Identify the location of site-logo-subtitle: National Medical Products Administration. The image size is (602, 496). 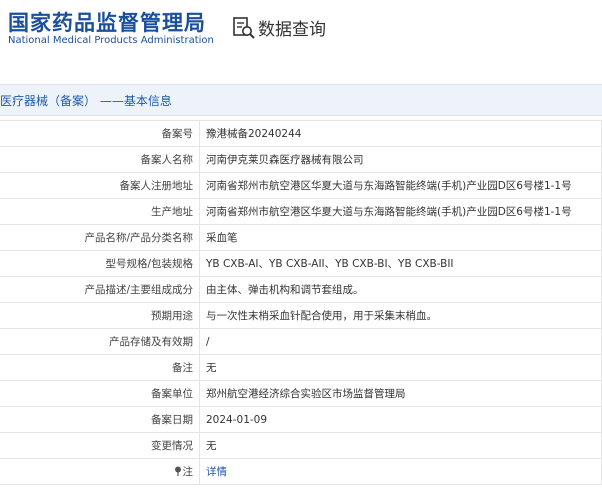
(111, 40).